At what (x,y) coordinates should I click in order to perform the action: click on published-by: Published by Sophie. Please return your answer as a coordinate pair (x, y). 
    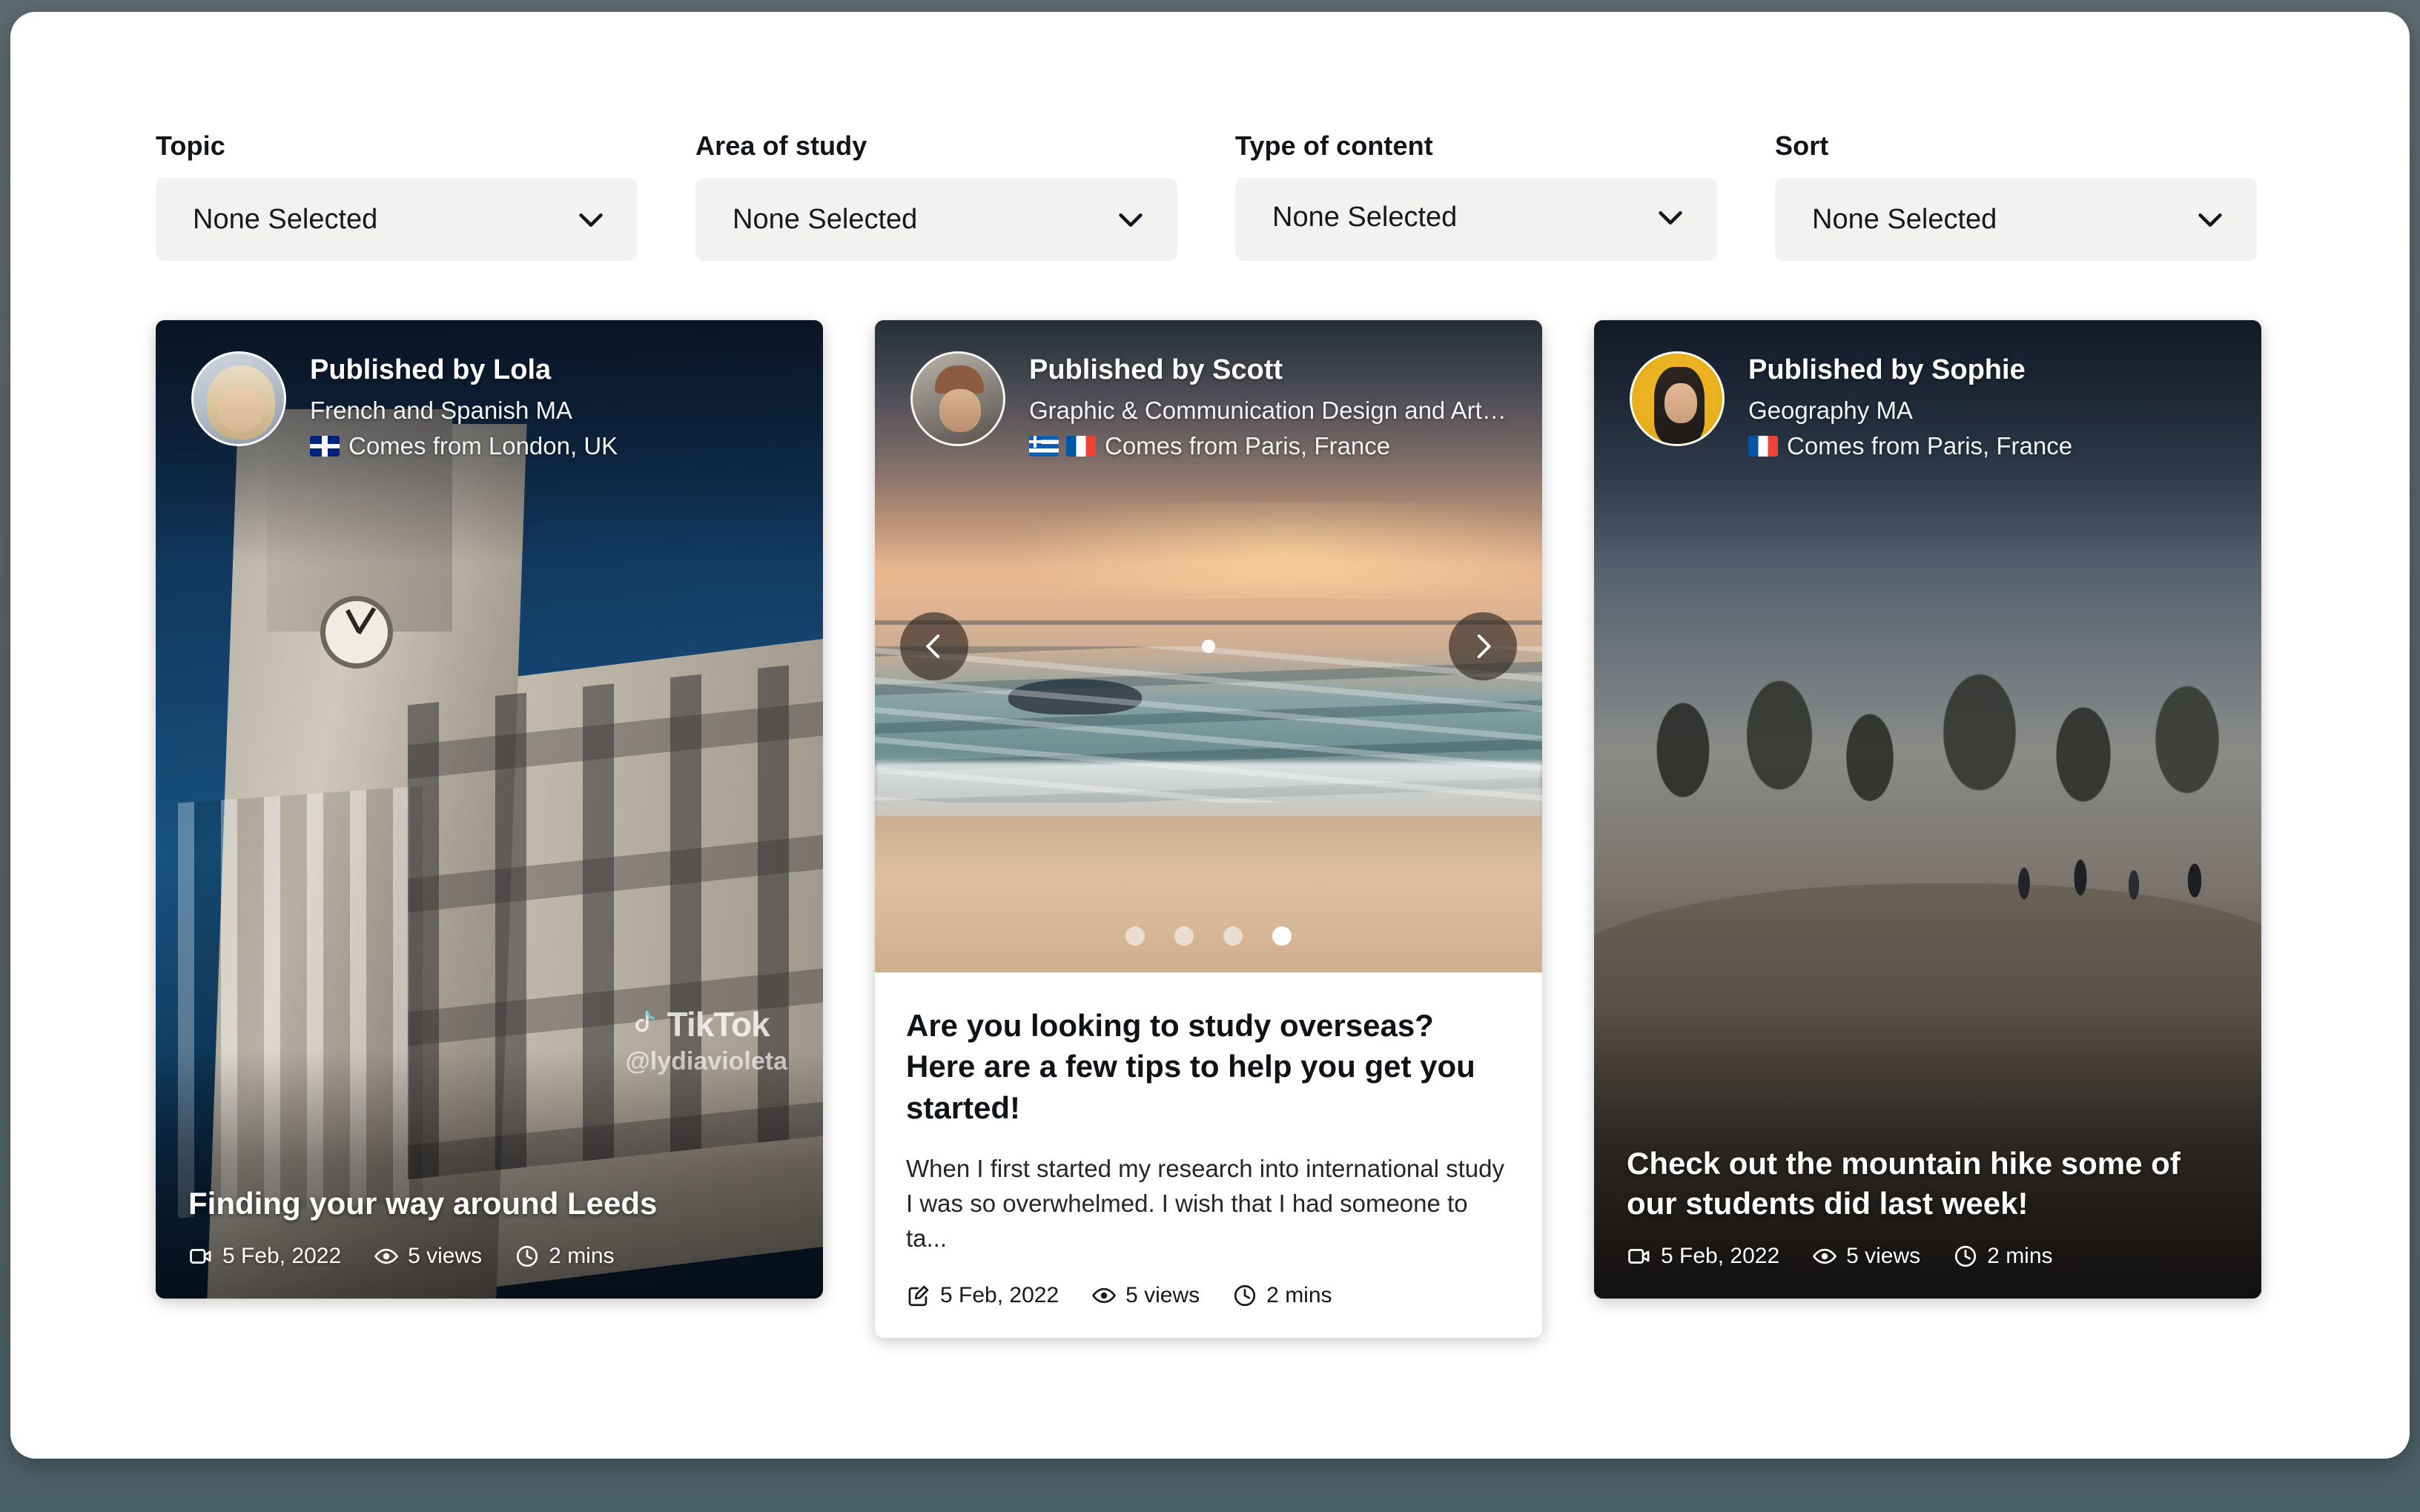
    Looking at the image, I should click on (1887, 370).